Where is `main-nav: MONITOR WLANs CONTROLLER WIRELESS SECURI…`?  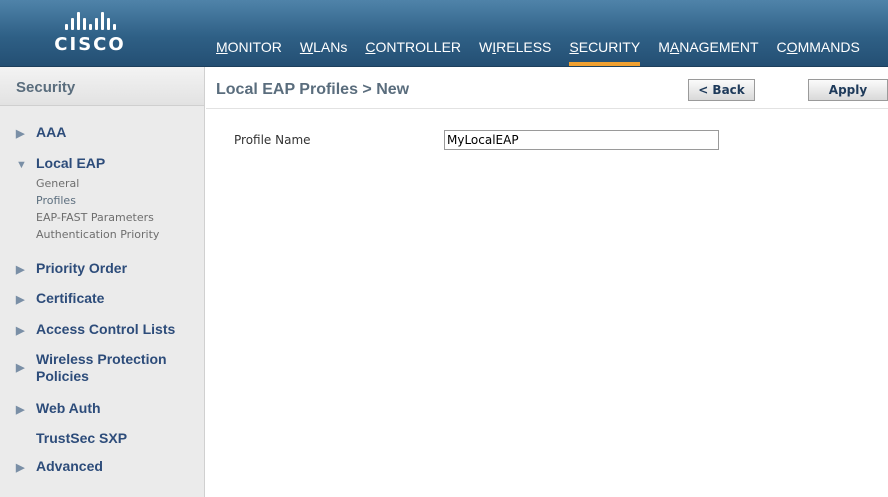
main-nav: MONITOR WLANs CONTROLLER WIRELESS SECURI… is located at coordinates (547, 51).